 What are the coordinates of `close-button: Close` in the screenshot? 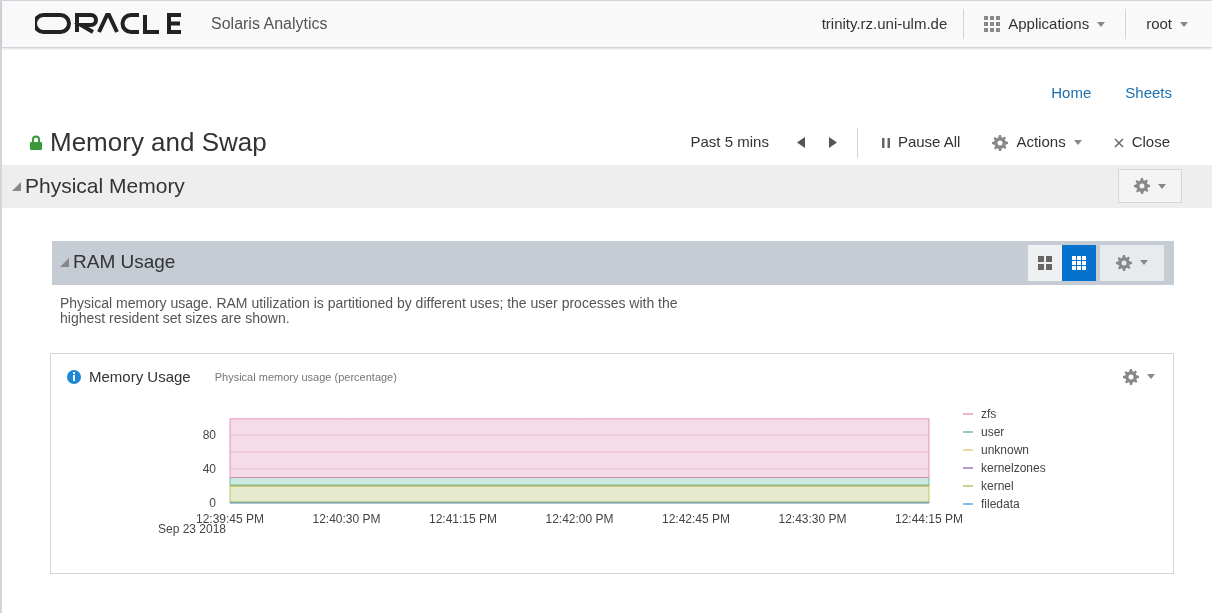 It's located at (1141, 142).